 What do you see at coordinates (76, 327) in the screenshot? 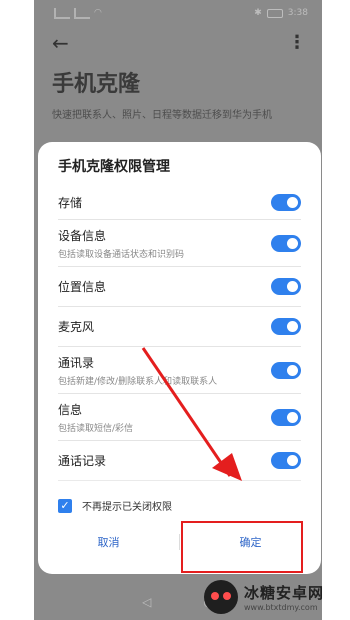
I see `permission-label: 麦克风` at bounding box center [76, 327].